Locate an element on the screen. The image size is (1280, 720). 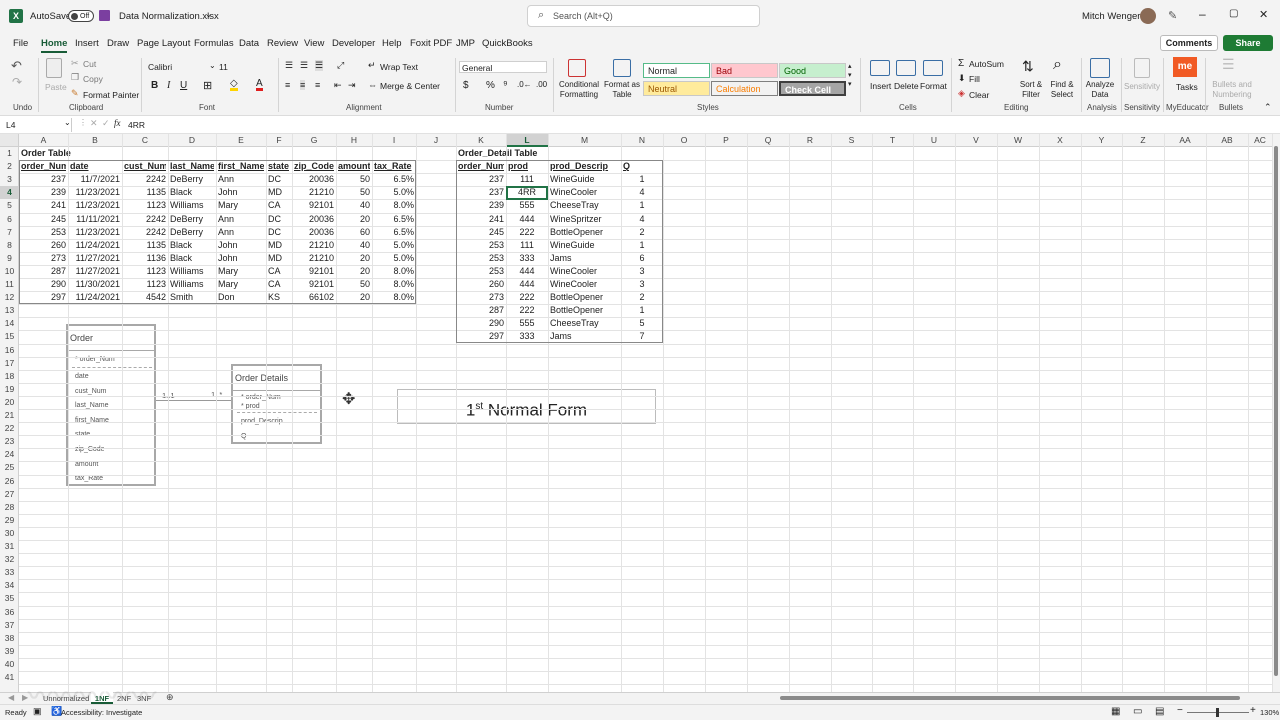
row-header-4: 4 is located at coordinates (9, 193).